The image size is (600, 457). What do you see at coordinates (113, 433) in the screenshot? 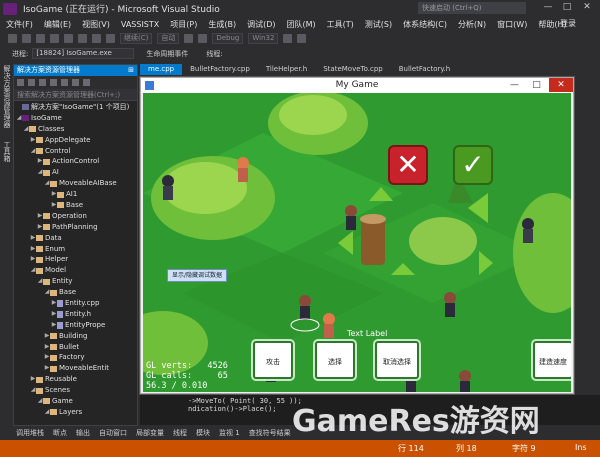
I see `tab-autos: 自动窗口` at bounding box center [113, 433].